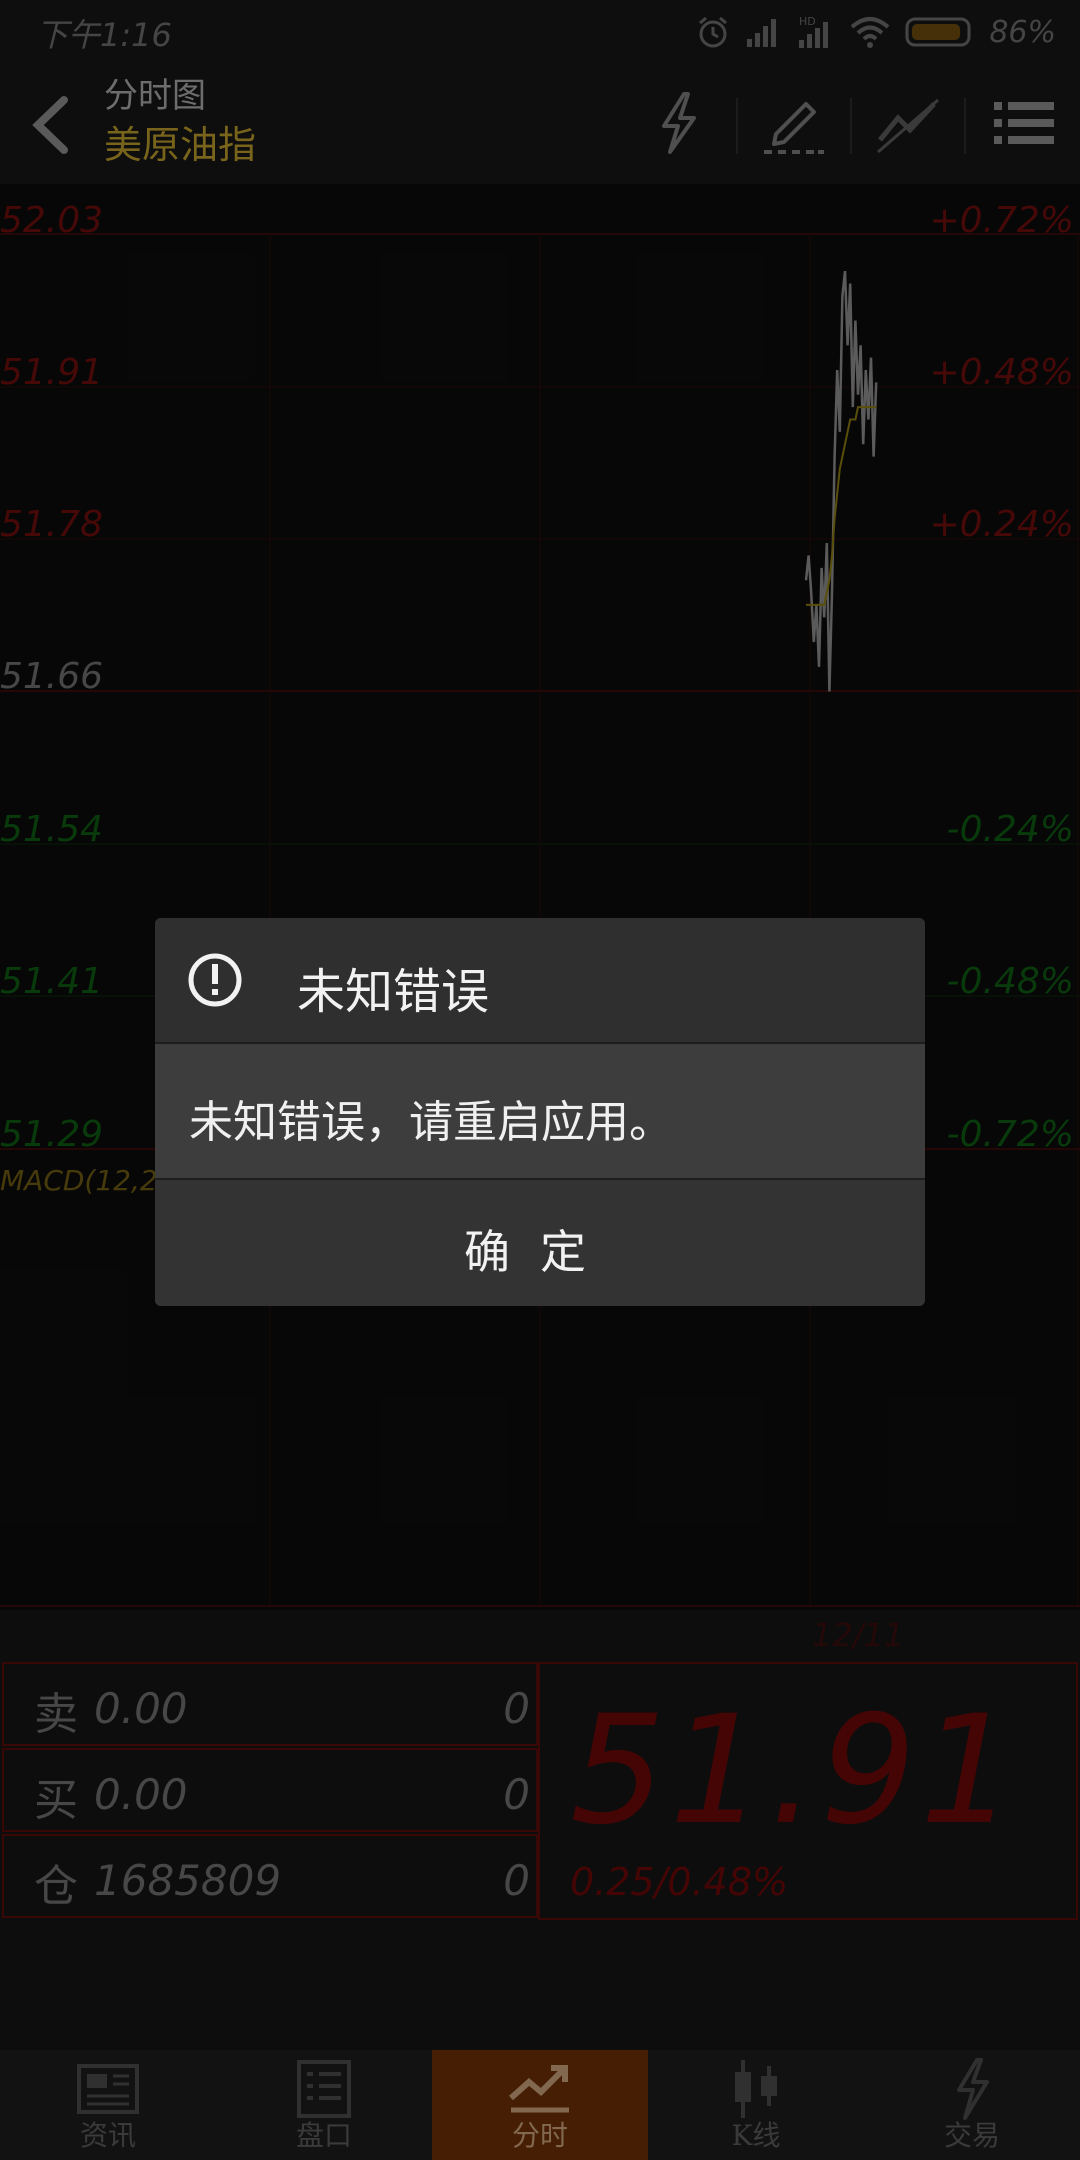  I want to click on confirm-button: 确定, so click(540, 1243).